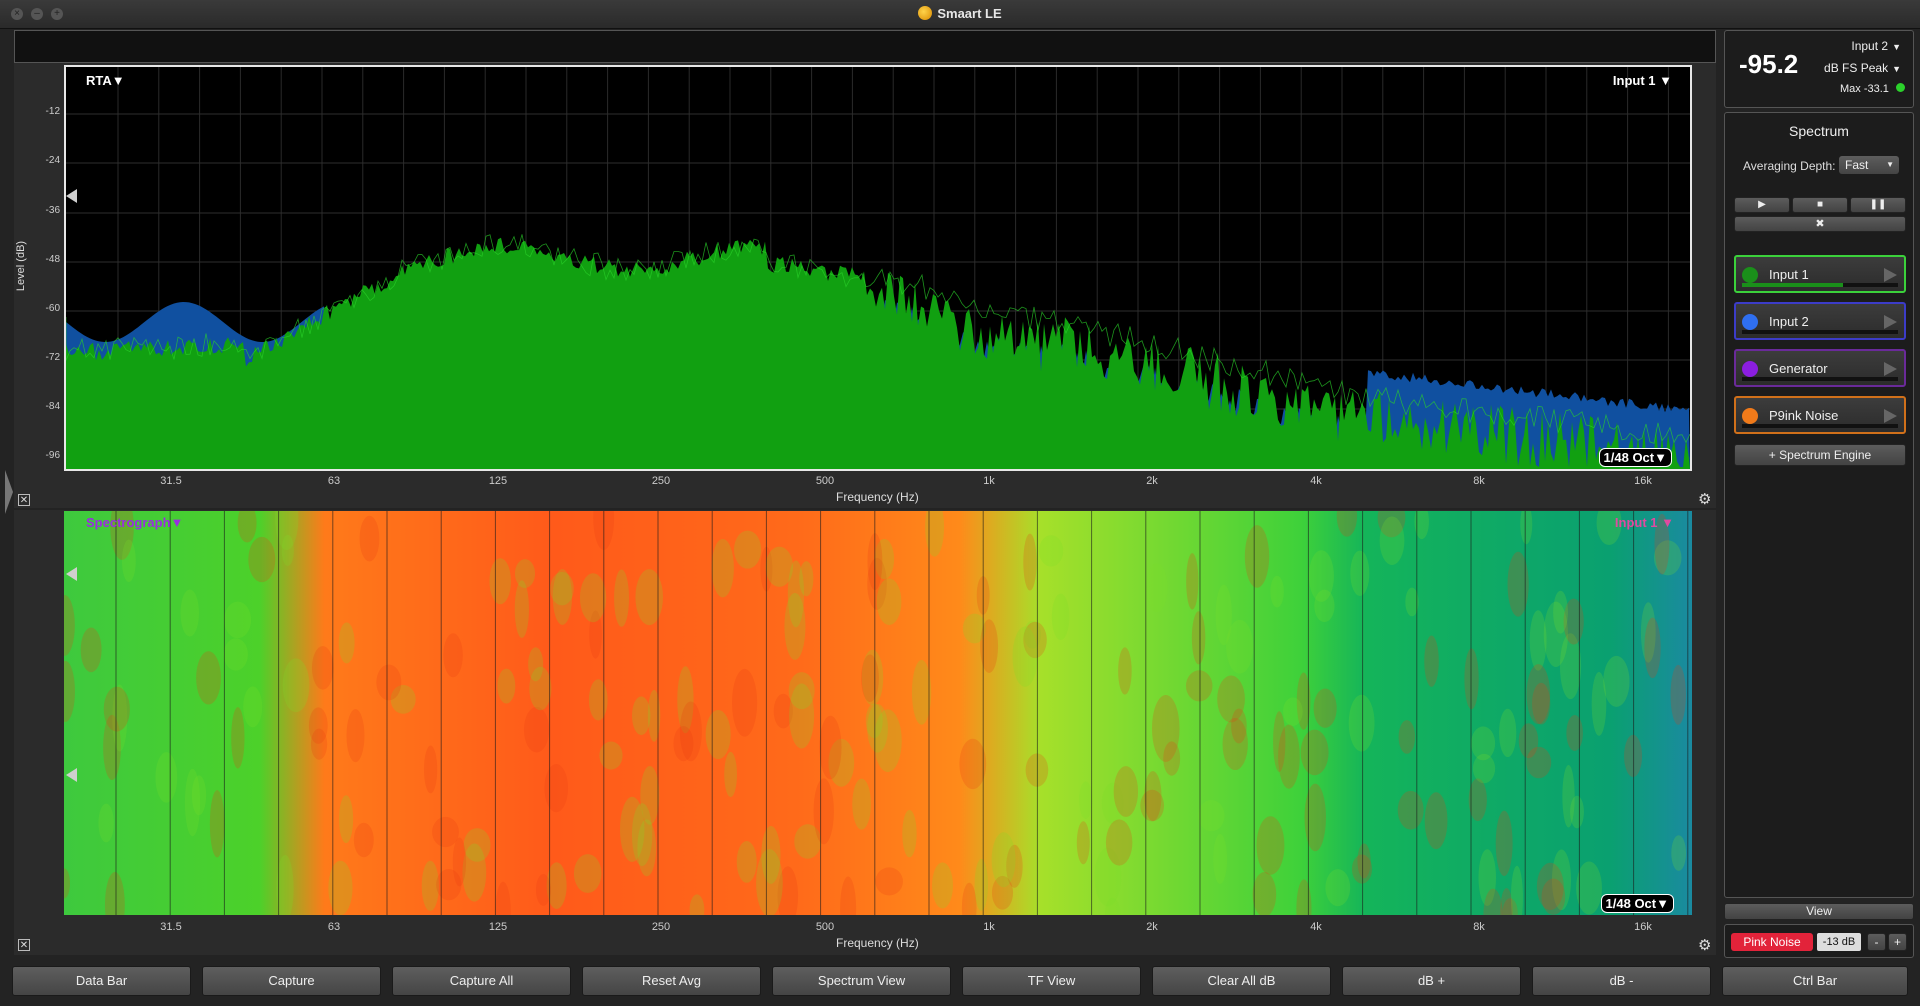  Describe the element at coordinates (1820, 321) in the screenshot. I see `input-item-input-2: Input 2` at that location.